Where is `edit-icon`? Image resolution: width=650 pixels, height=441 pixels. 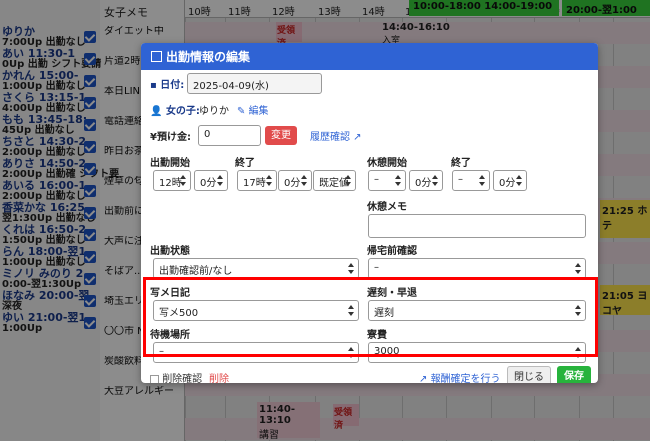
edit-icon is located at coordinates (156, 56).